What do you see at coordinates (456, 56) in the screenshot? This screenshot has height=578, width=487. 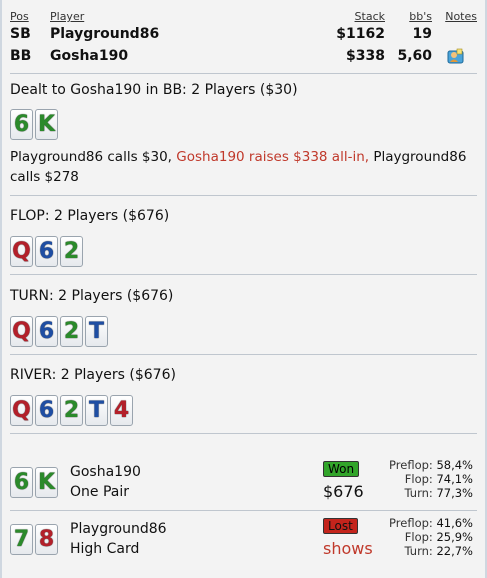 I see `player-note-icon` at bounding box center [456, 56].